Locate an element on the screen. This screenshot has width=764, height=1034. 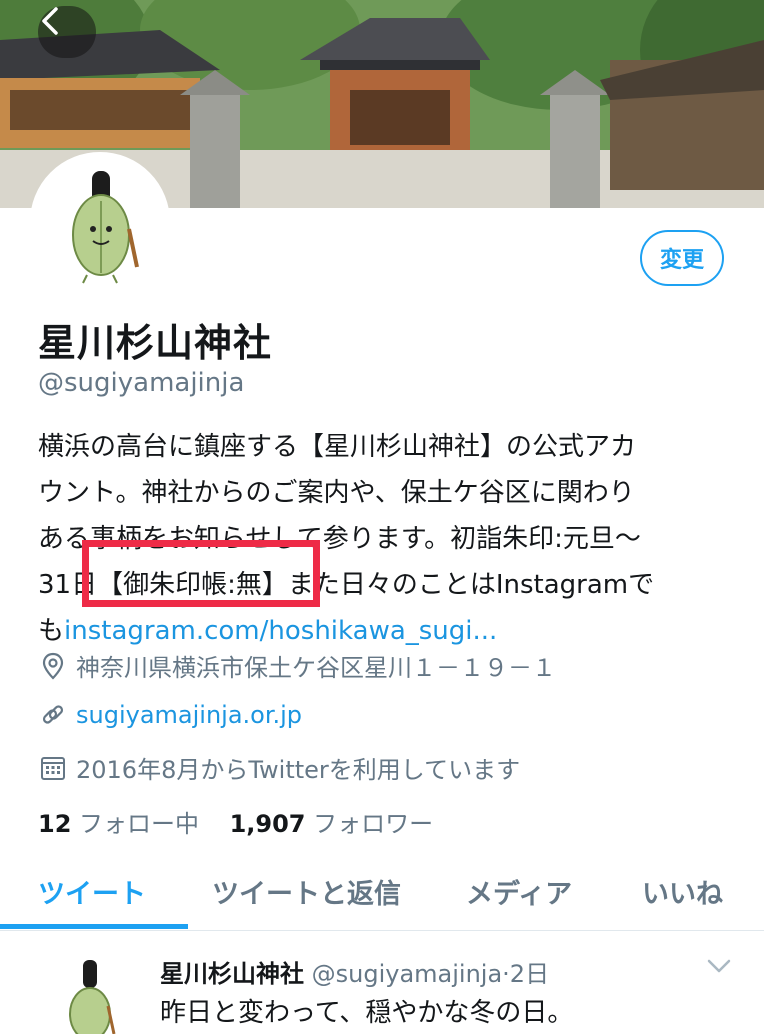
joined-text: 2016年8月からTwitterを利用しています is located at coordinates (298, 770).